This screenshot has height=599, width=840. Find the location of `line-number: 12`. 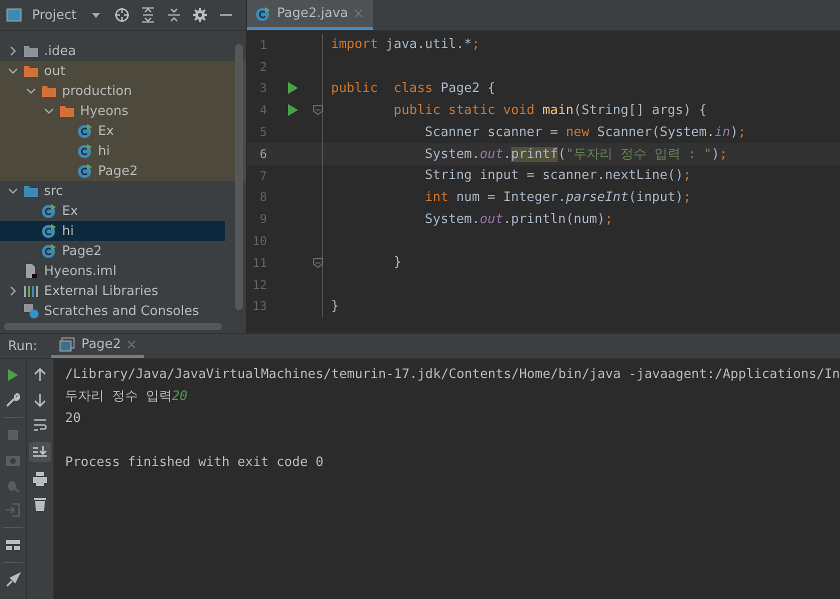

line-number: 12 is located at coordinates (259, 285).